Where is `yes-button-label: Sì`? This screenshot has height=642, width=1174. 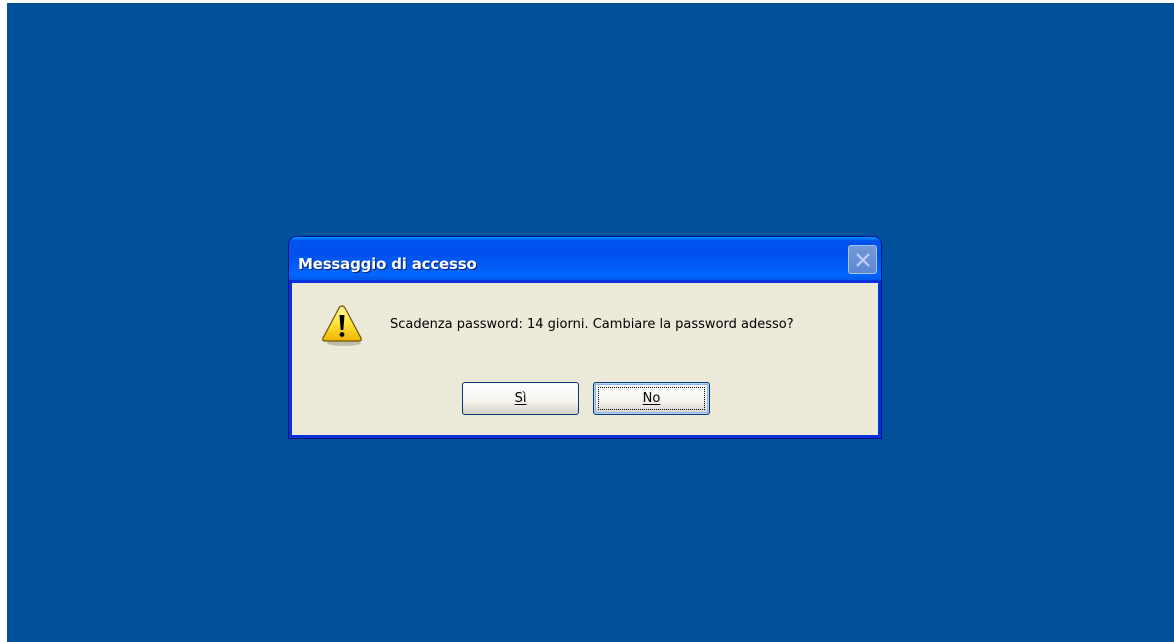 yes-button-label: Sì is located at coordinates (520, 398).